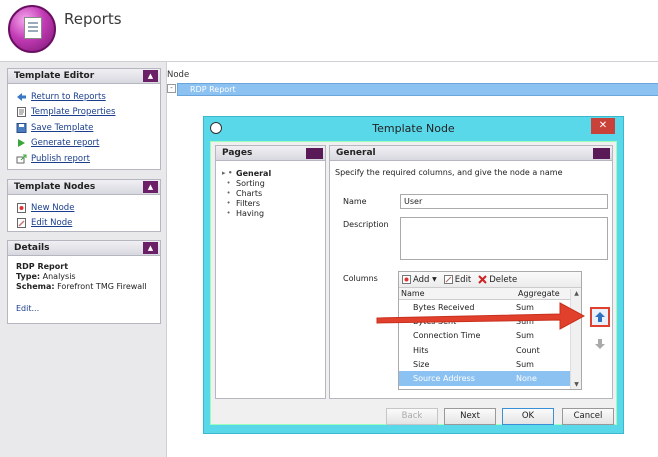  I want to click on template-nodes-panel: Template Nodes ▲ New Node Edit Node, so click(84, 205).